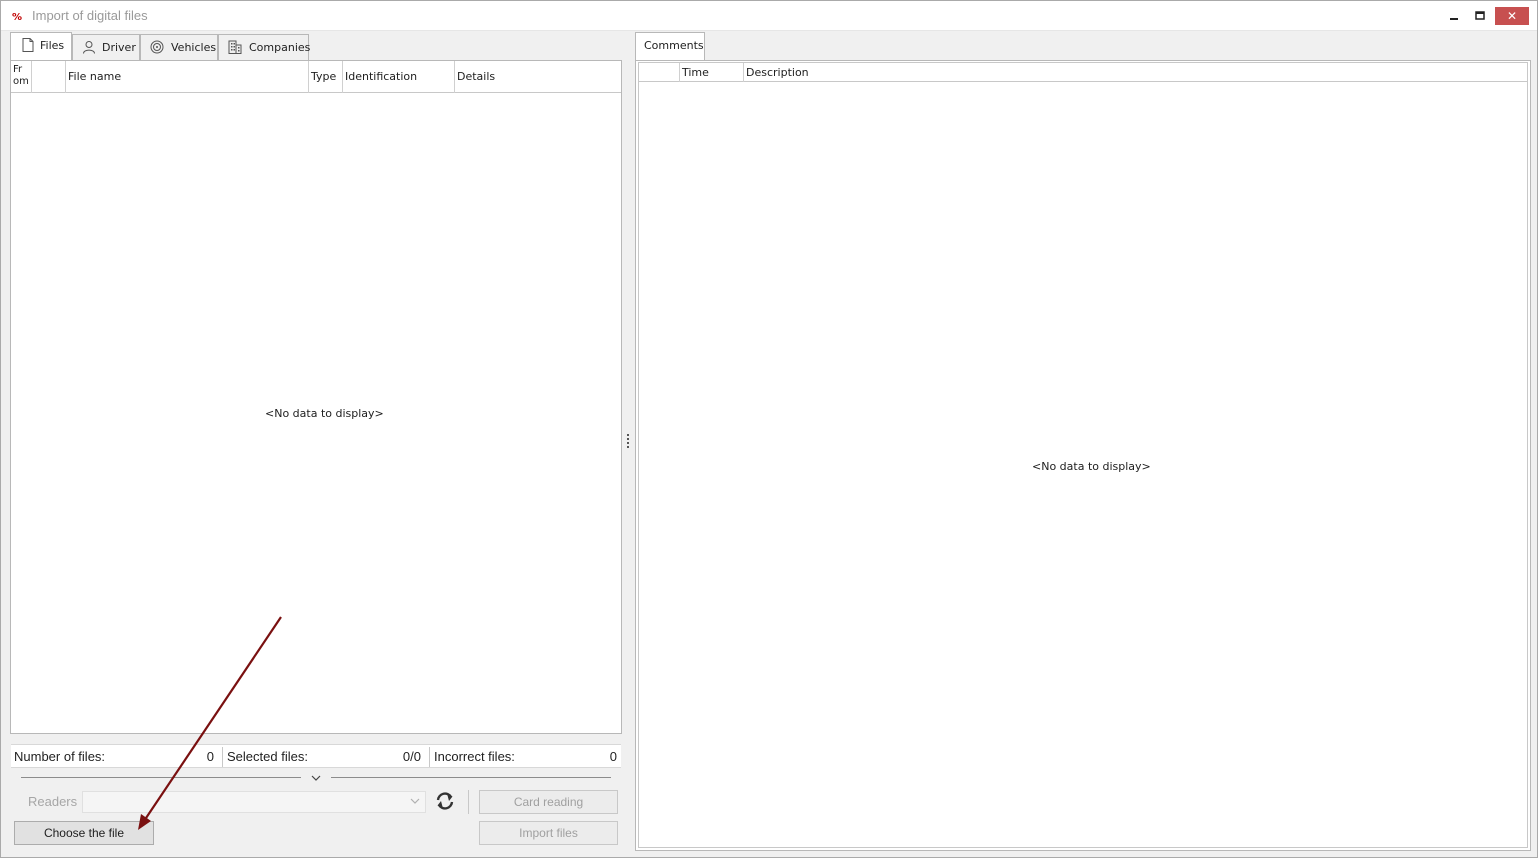 This screenshot has width=1538, height=858. What do you see at coordinates (53, 801) in the screenshot?
I see `readers-label: Readers` at bounding box center [53, 801].